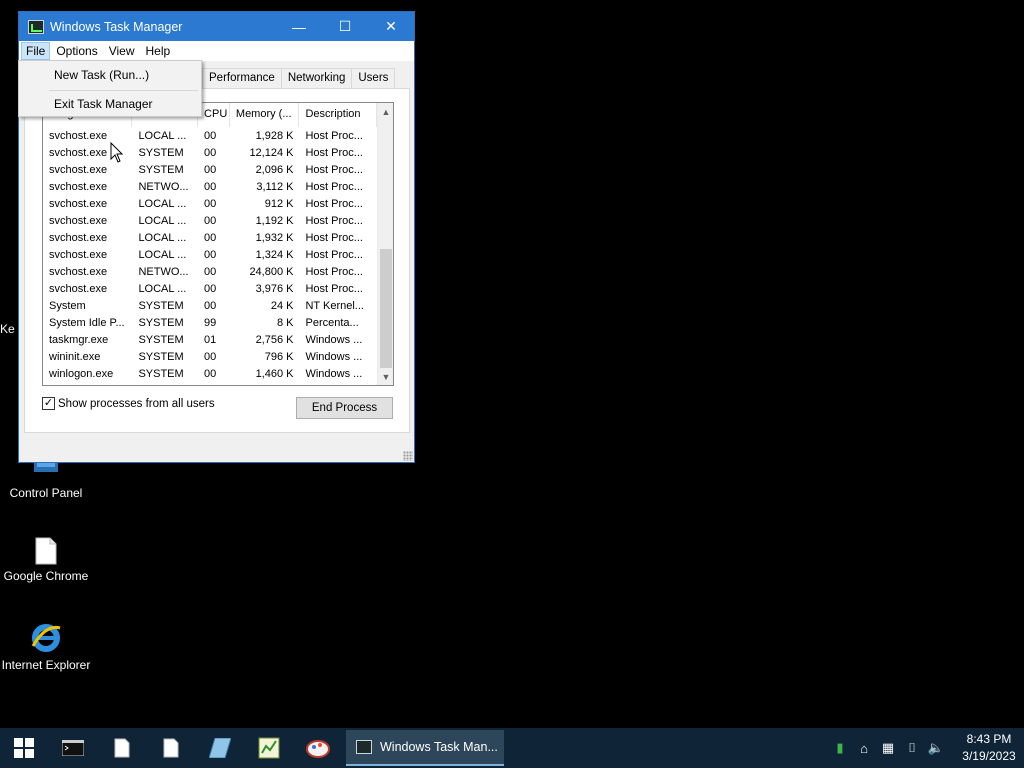 The width and height of the screenshot is (1024, 768). Describe the element at coordinates (46, 493) in the screenshot. I see `desktop-icon-label: Control Panel` at that location.